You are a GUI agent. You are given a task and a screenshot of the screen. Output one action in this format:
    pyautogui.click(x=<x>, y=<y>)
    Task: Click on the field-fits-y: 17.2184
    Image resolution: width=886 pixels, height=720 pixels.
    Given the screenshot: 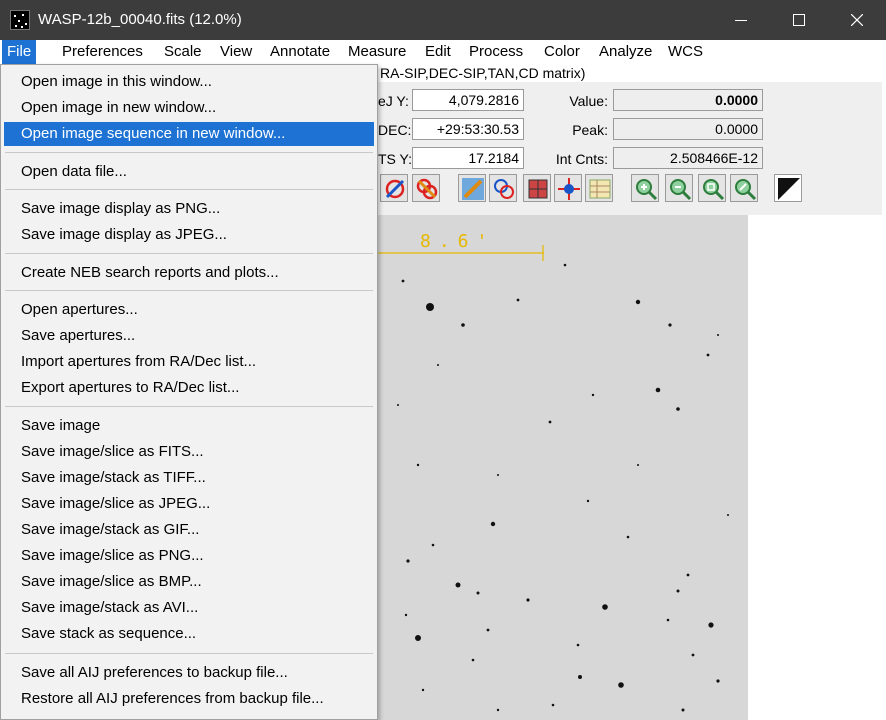 What is the action you would take?
    pyautogui.click(x=468, y=158)
    